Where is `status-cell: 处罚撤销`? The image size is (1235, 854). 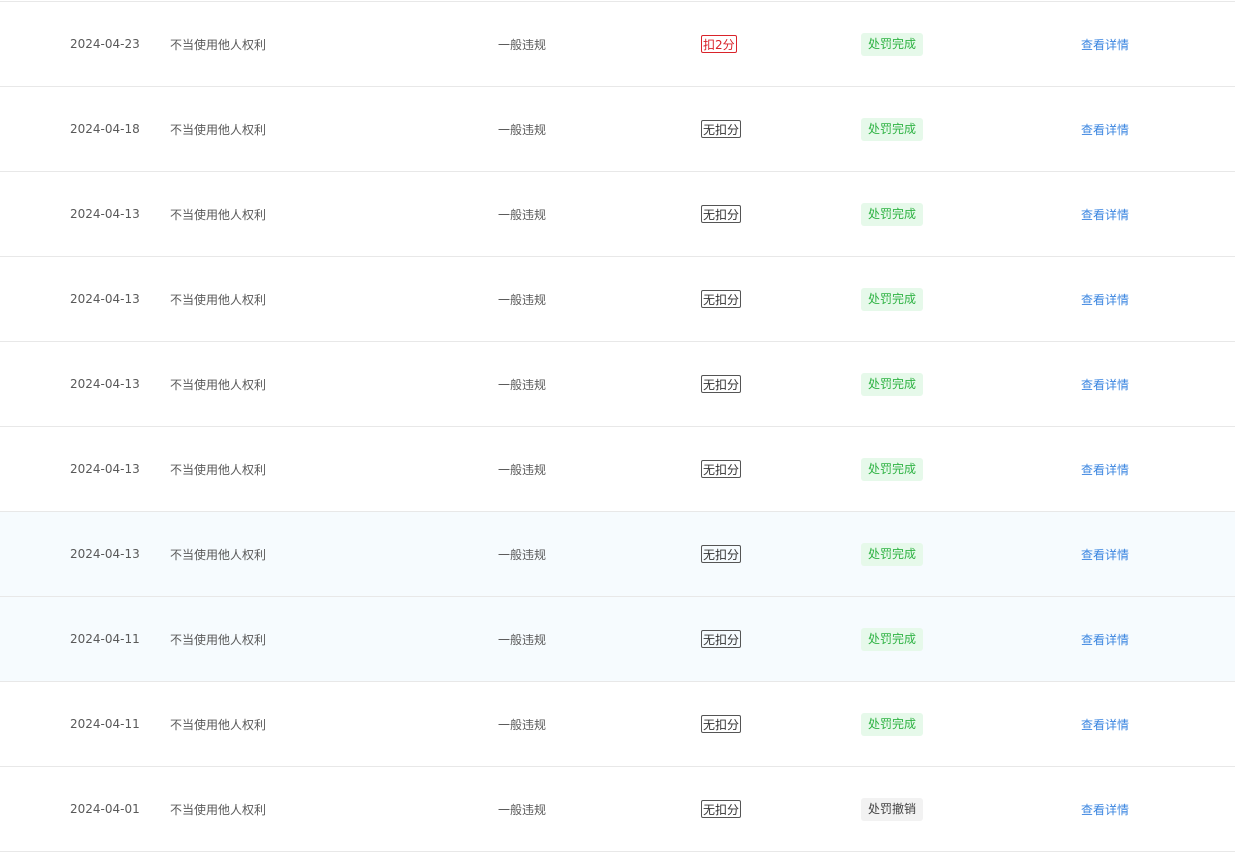 status-cell: 处罚撤销 is located at coordinates (892, 809).